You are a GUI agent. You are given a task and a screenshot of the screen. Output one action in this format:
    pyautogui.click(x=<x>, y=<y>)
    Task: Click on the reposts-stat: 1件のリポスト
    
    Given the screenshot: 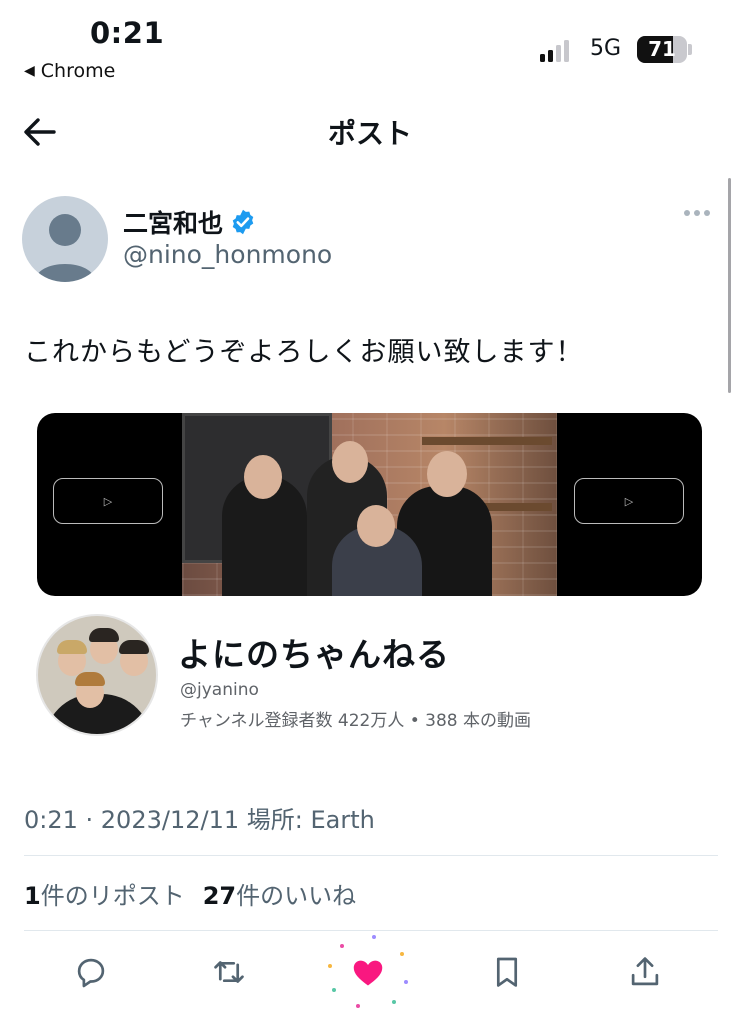 What is the action you would take?
    pyautogui.click(x=104, y=893)
    